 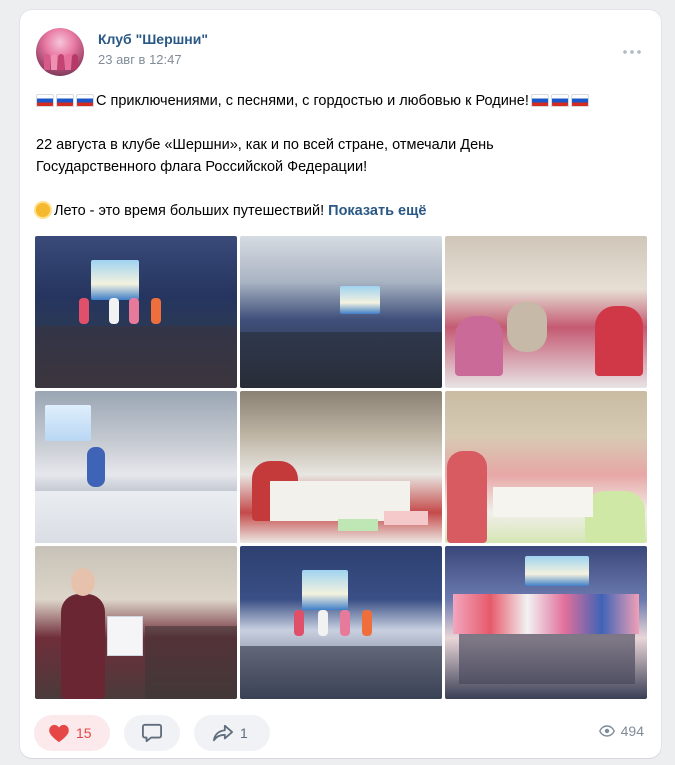 I want to click on like-count: 15, so click(x=84, y=733).